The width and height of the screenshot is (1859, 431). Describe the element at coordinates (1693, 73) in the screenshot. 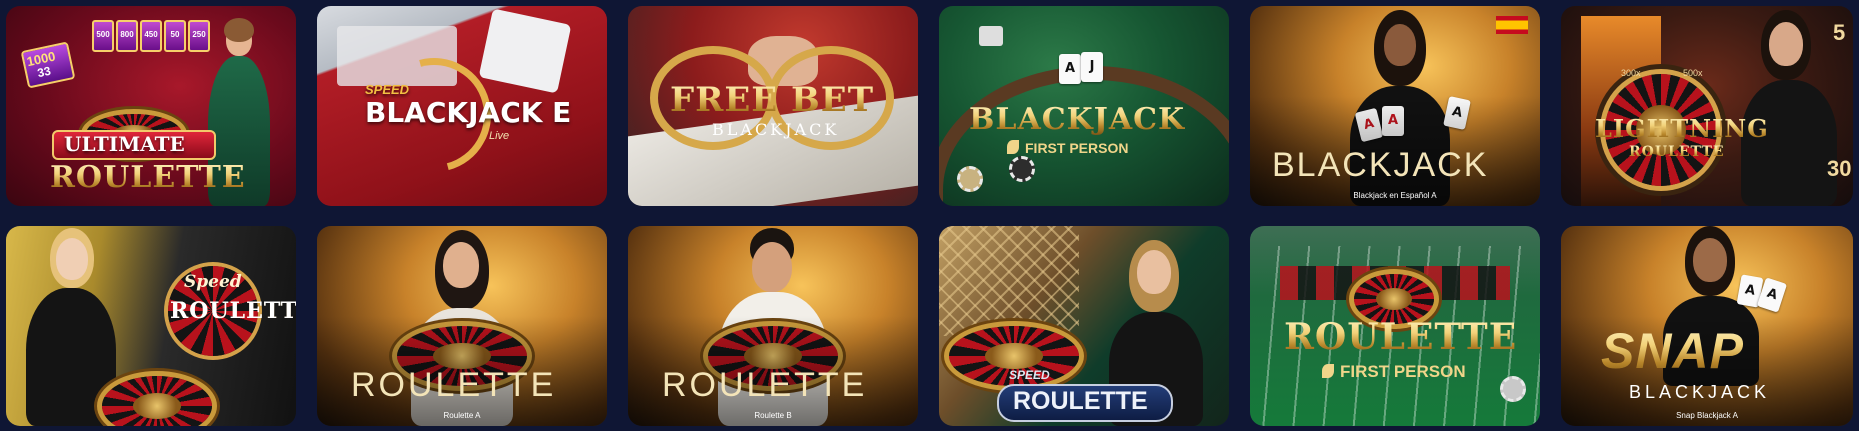

I see `bet-label: 500x` at that location.